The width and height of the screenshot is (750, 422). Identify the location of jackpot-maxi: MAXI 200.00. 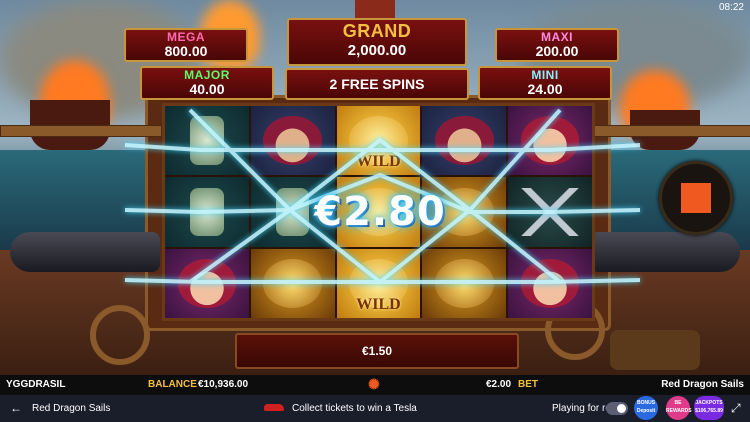
(557, 45).